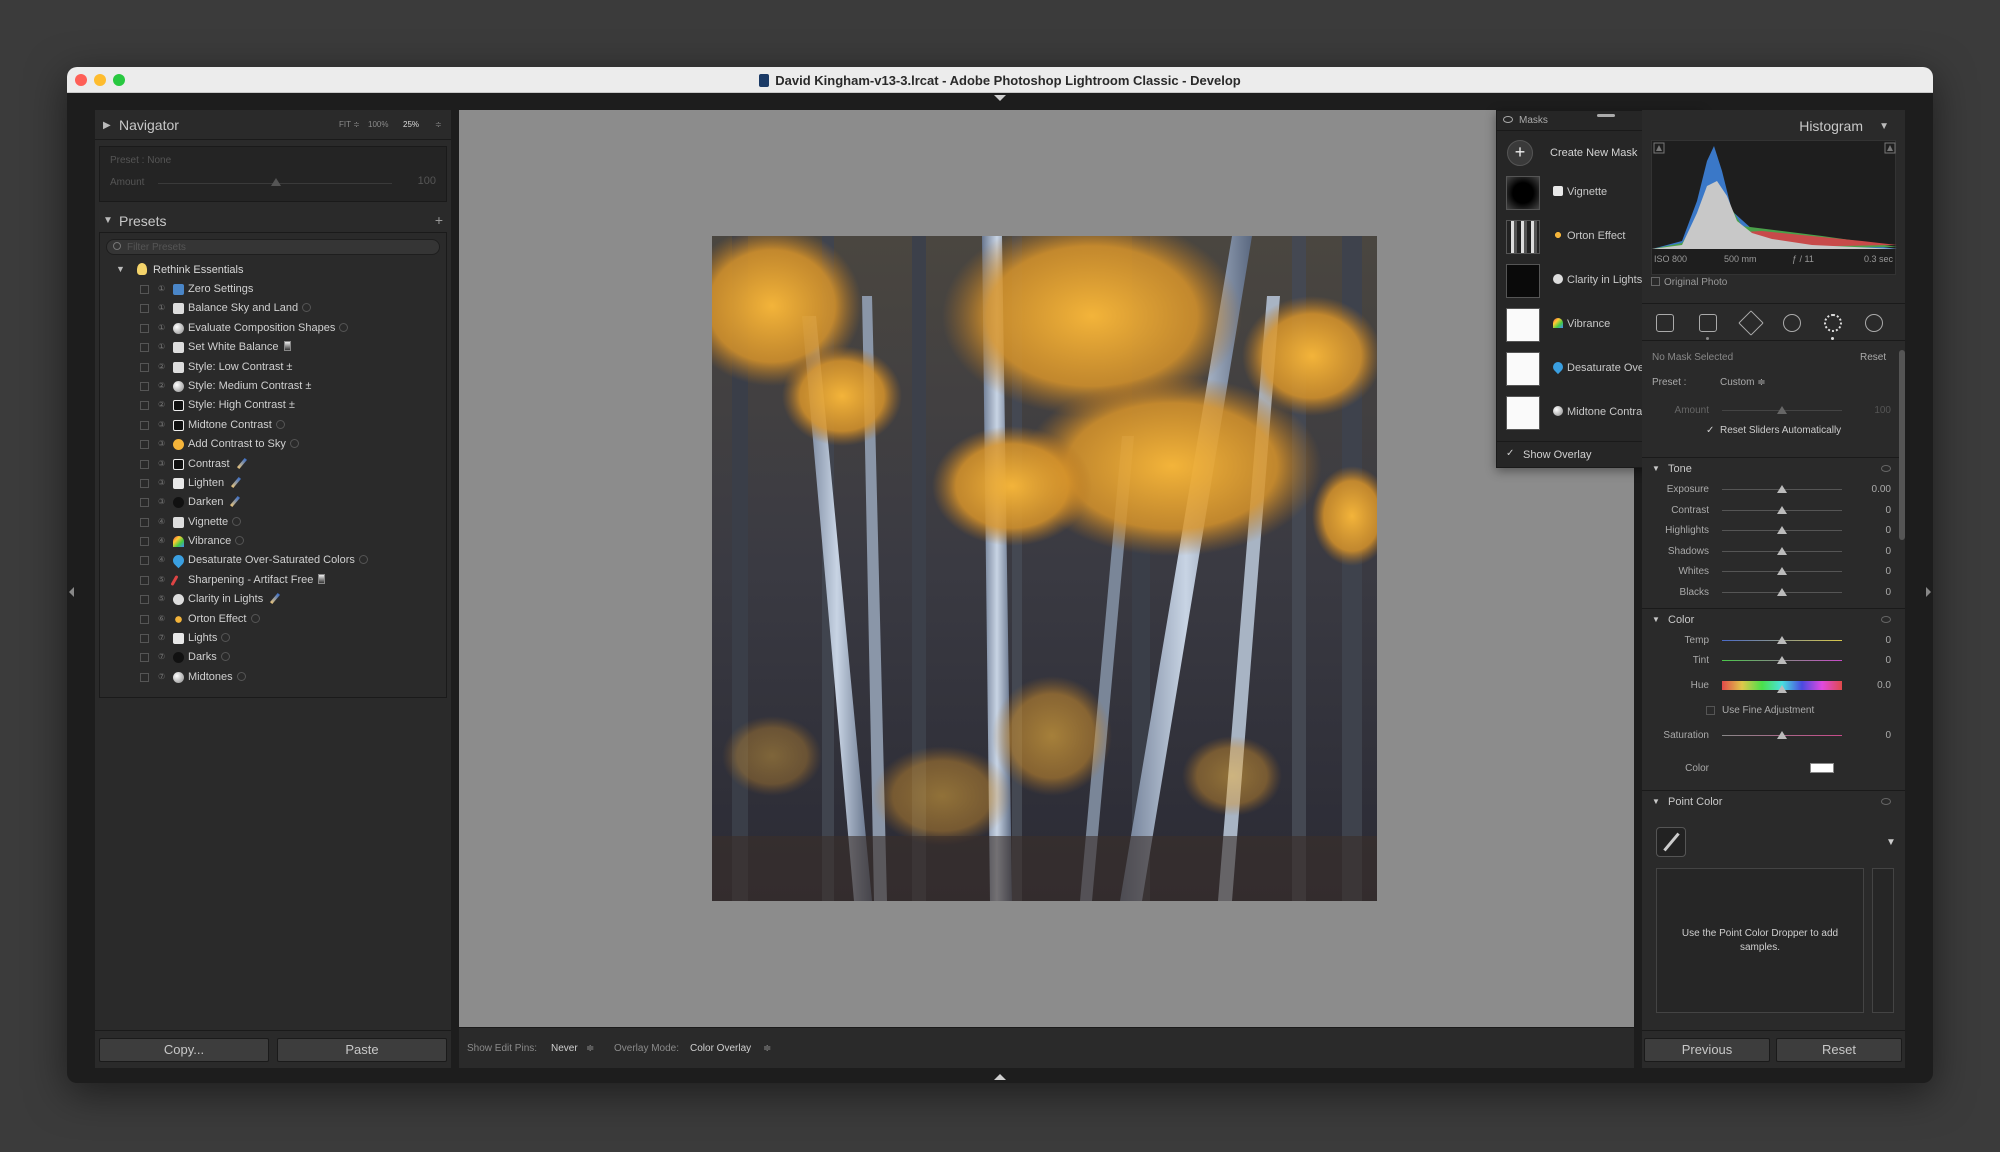 The height and width of the screenshot is (1152, 2000). I want to click on paste-button: Paste, so click(362, 1050).